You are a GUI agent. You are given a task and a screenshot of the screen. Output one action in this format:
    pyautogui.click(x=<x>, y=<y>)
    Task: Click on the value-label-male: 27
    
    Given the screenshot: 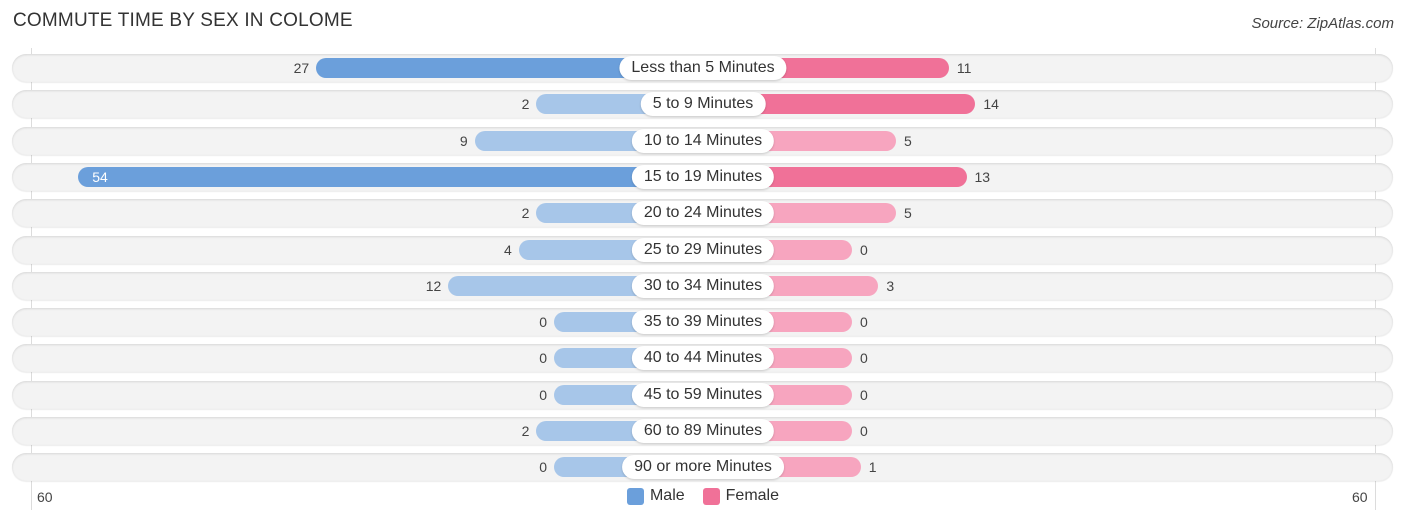 What is the action you would take?
    pyautogui.click(x=301, y=68)
    